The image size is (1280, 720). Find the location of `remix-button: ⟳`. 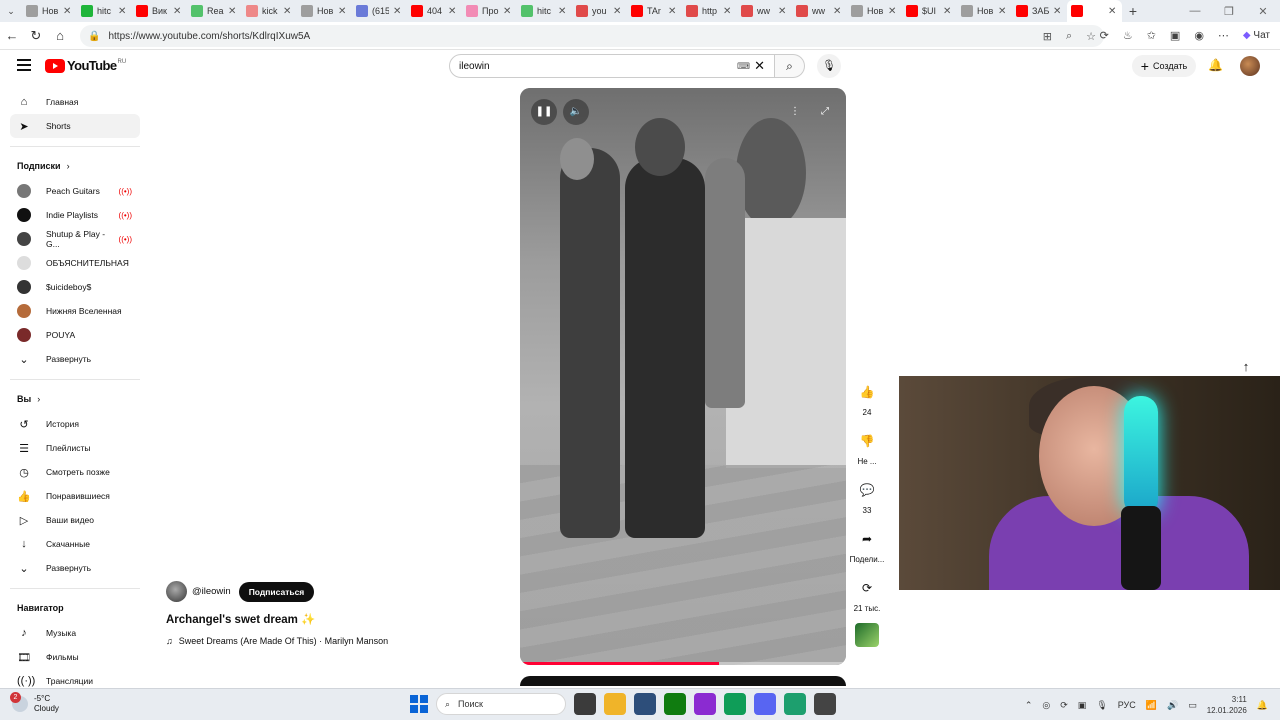

remix-button: ⟳ is located at coordinates (867, 588).